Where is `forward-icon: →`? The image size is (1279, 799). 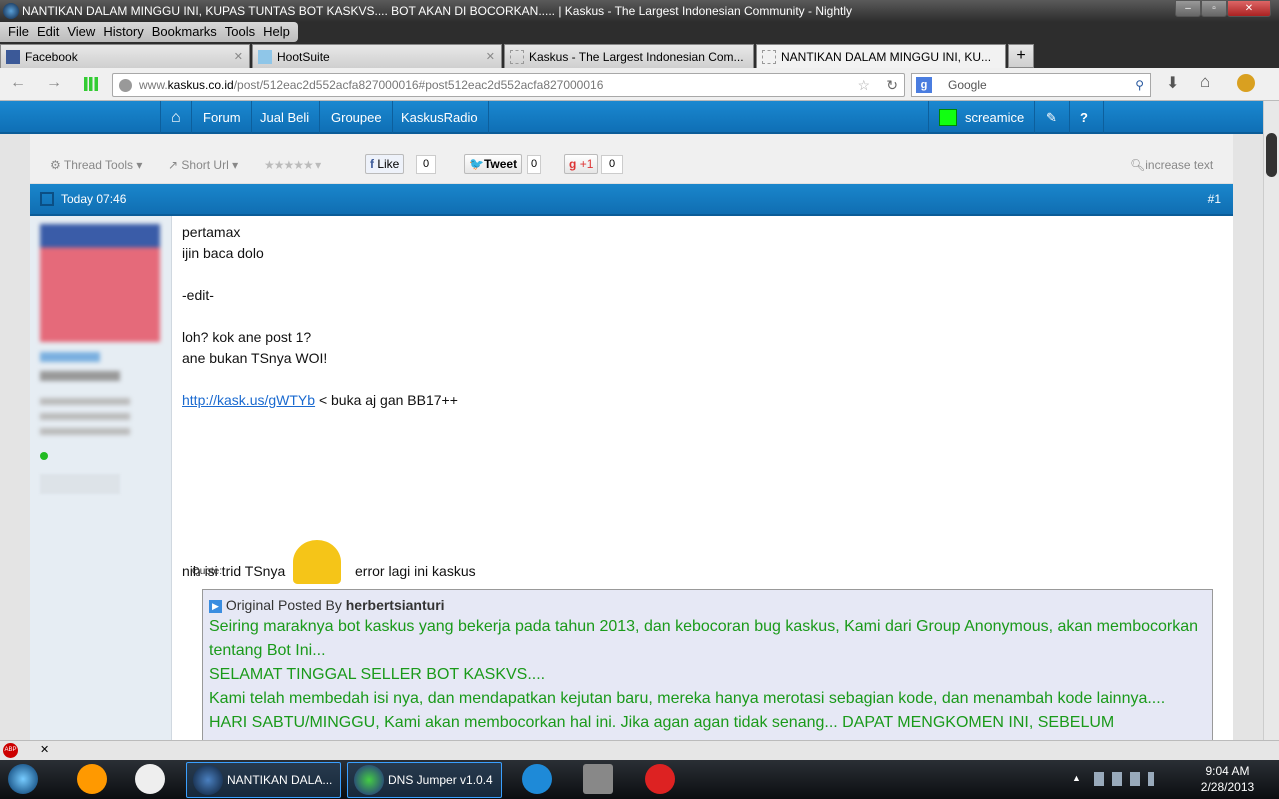 forward-icon: → is located at coordinates (54, 83).